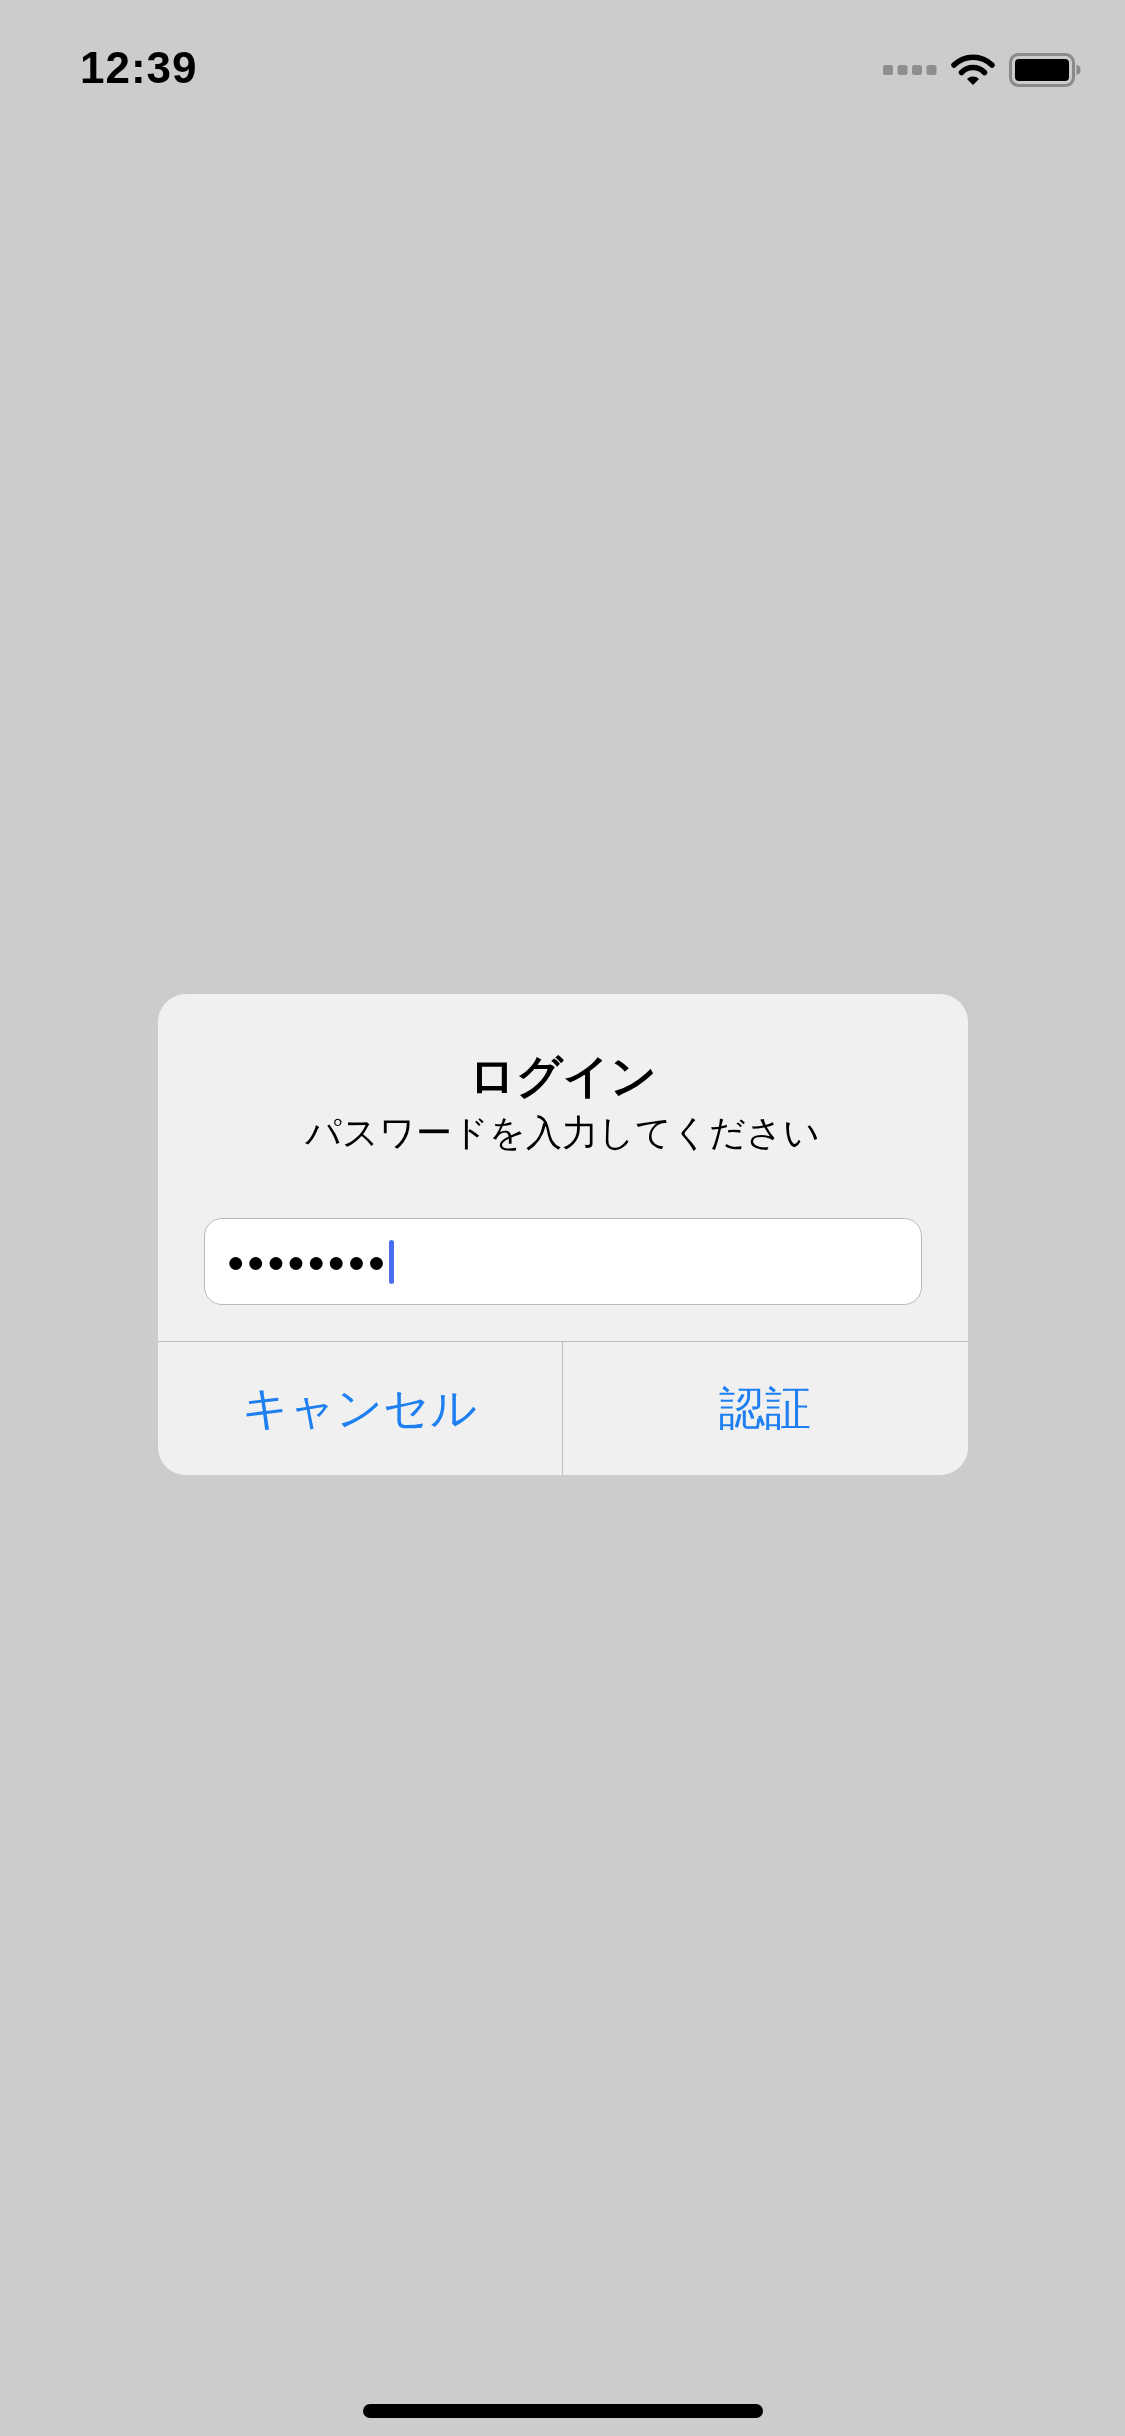 This screenshot has width=1125, height=2436. I want to click on dialog-title: ログイン, so click(562, 1076).